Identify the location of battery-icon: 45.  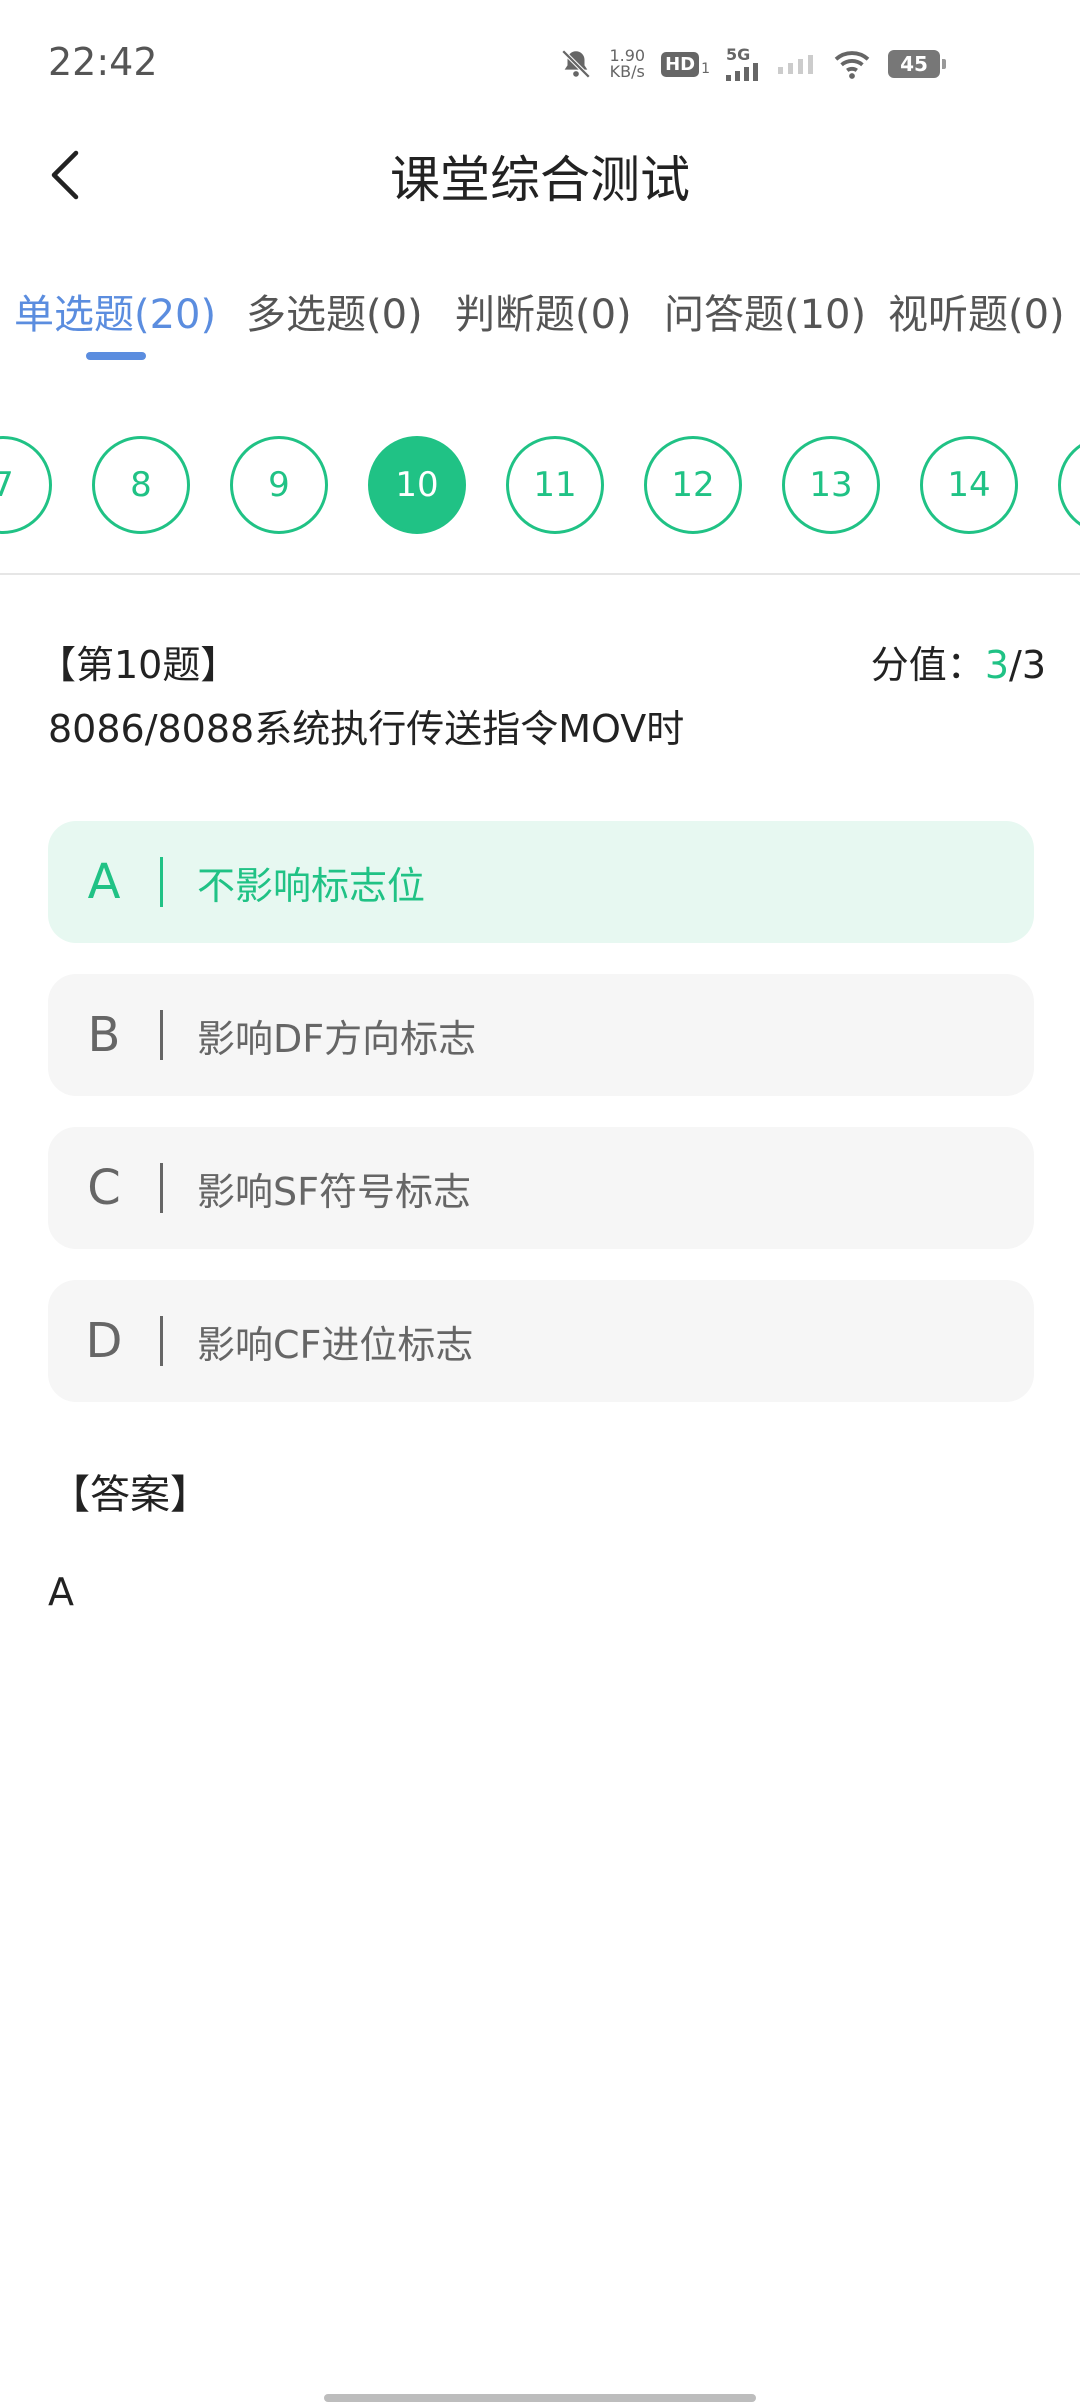
(917, 64).